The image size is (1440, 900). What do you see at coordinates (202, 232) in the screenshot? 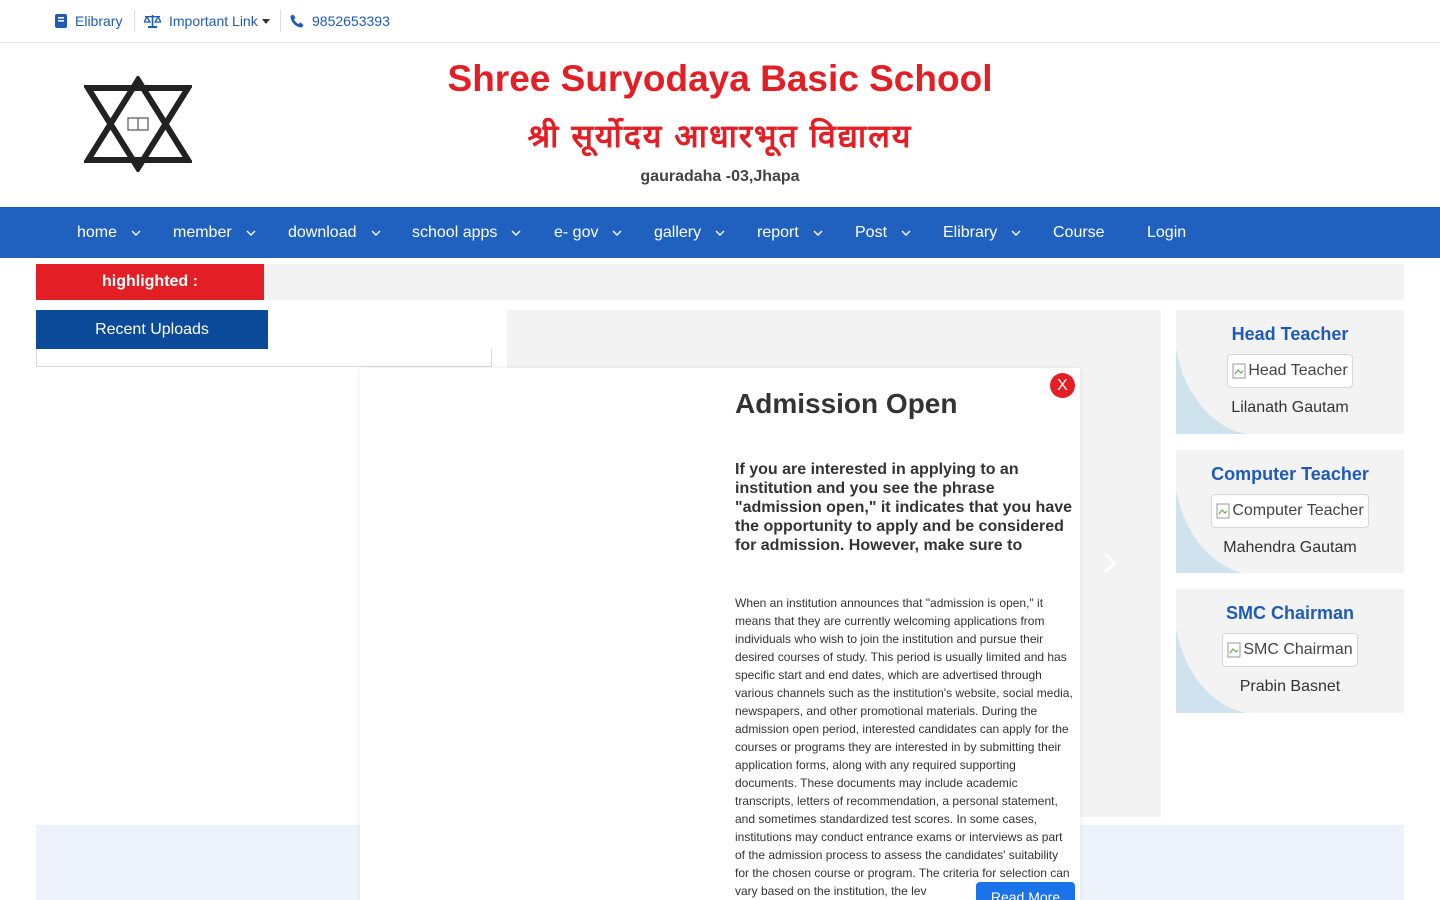
I see `nav-item-label: member` at bounding box center [202, 232].